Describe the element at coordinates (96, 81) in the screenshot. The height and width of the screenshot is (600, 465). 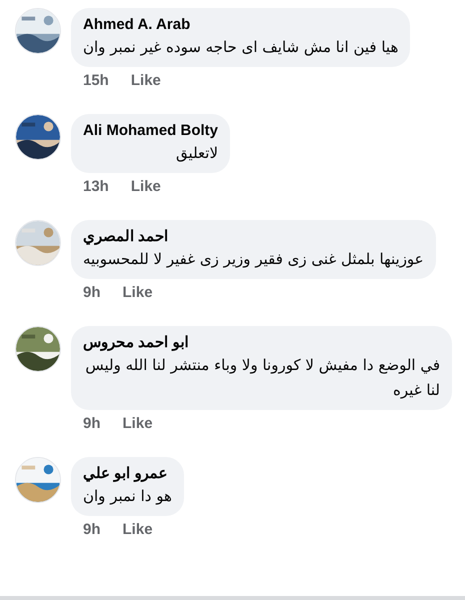
I see `comment-time: 15h` at that location.